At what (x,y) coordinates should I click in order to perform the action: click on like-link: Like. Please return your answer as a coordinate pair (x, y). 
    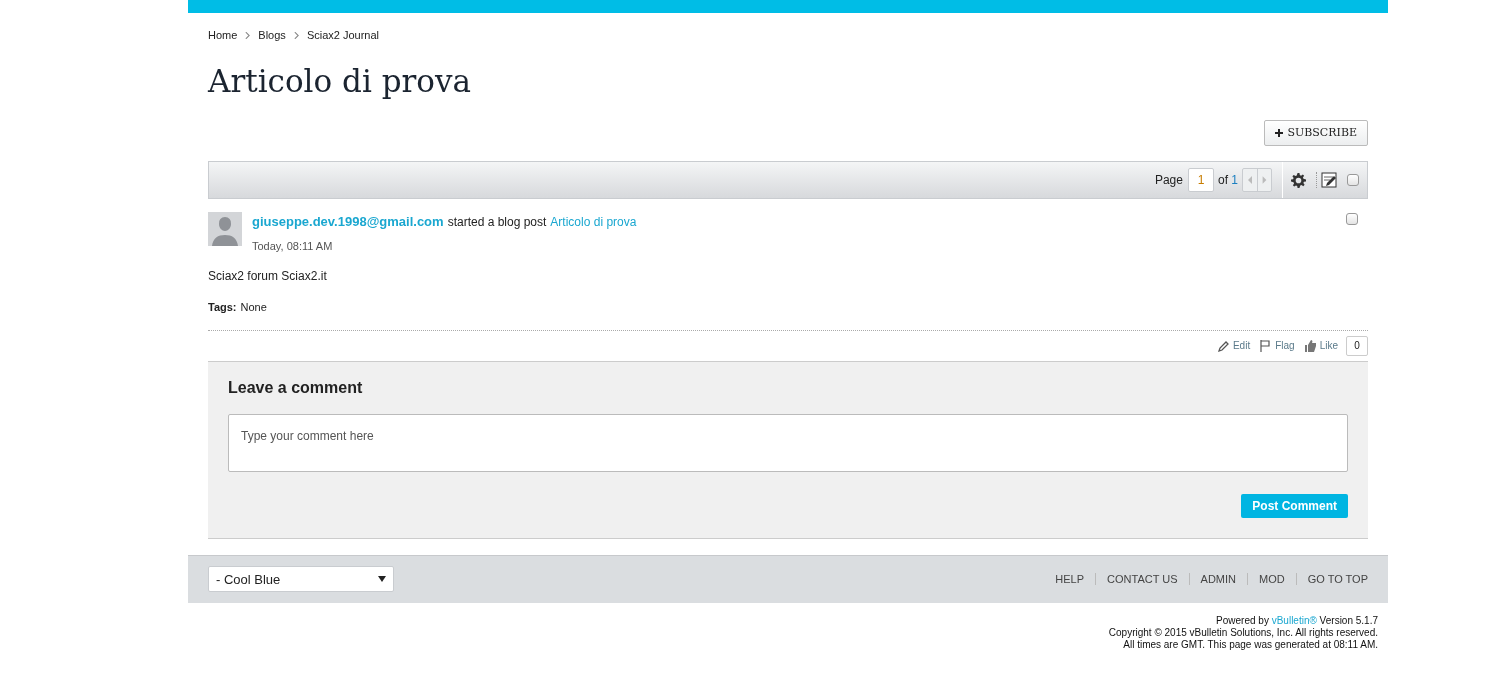
    Looking at the image, I should click on (1321, 346).